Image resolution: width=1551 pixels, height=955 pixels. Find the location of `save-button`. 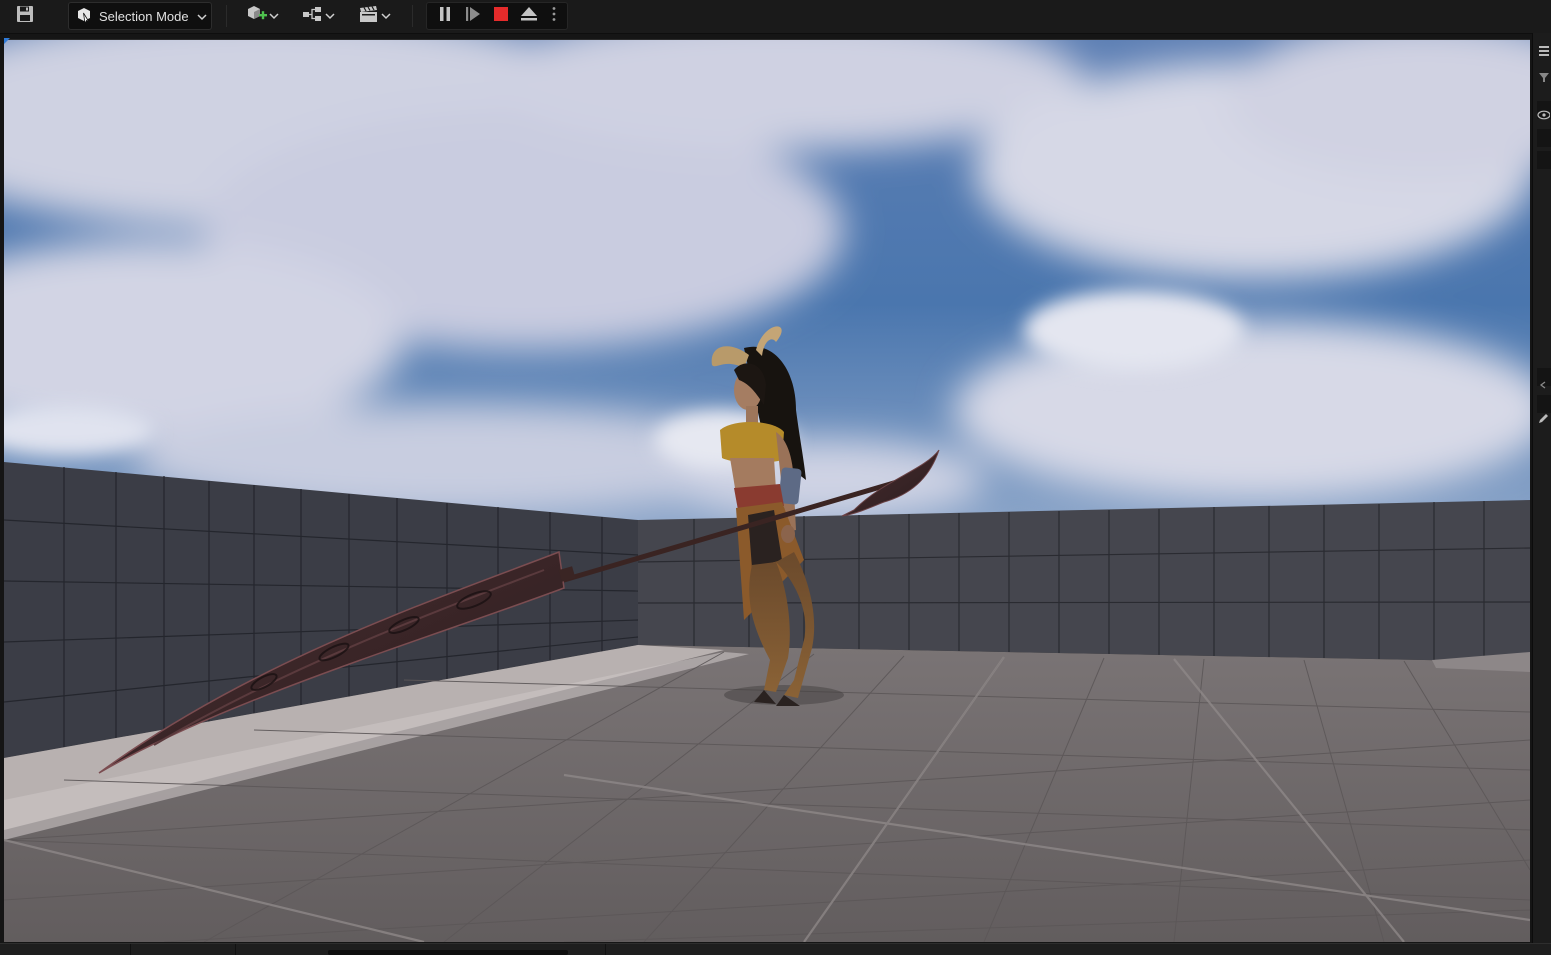

save-button is located at coordinates (25, 16).